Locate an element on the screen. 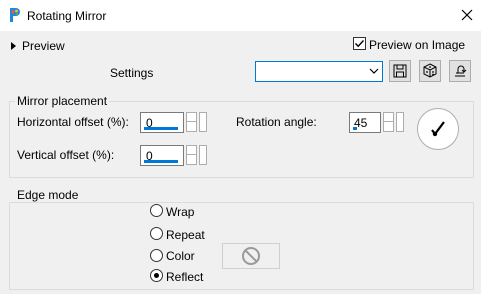 The height and width of the screenshot is (294, 481). reset-button is located at coordinates (460, 71).